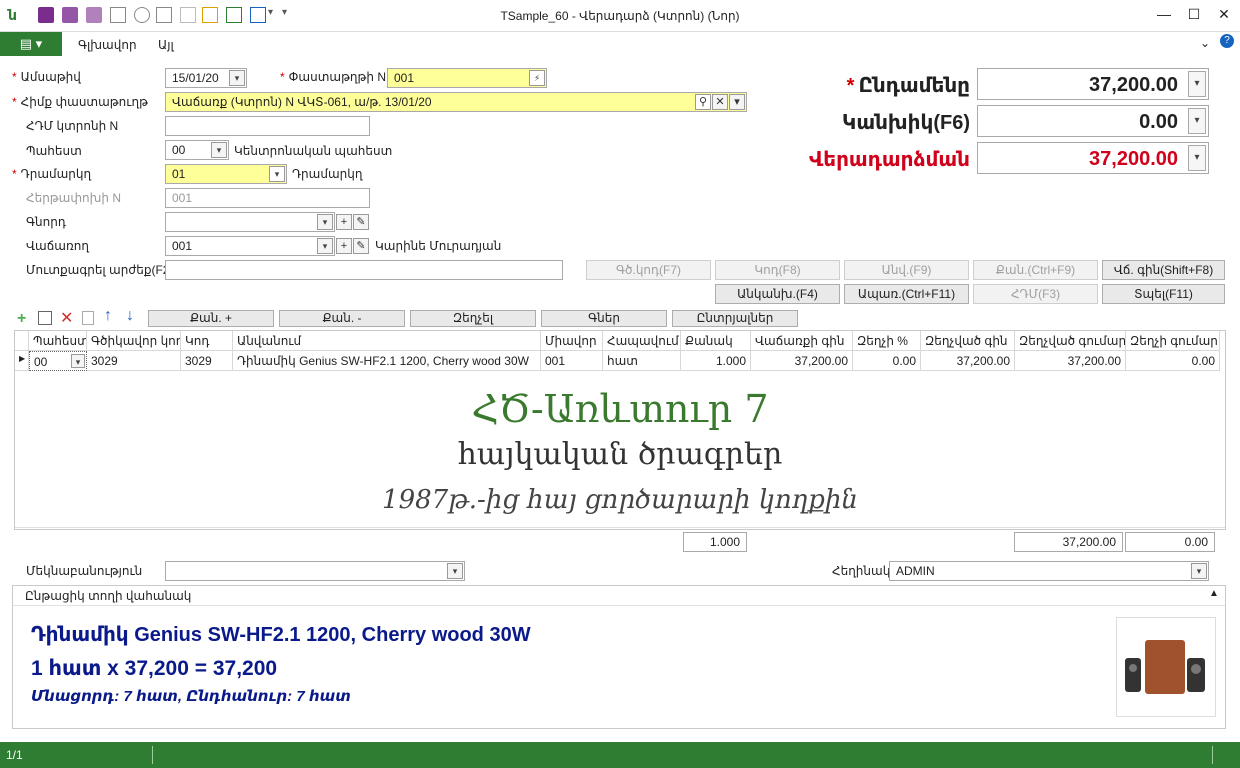 This screenshot has height=768, width=1240. What do you see at coordinates (968, 361) in the screenshot?
I see `table-row-discounted-price-cell: 37,200.00` at bounding box center [968, 361].